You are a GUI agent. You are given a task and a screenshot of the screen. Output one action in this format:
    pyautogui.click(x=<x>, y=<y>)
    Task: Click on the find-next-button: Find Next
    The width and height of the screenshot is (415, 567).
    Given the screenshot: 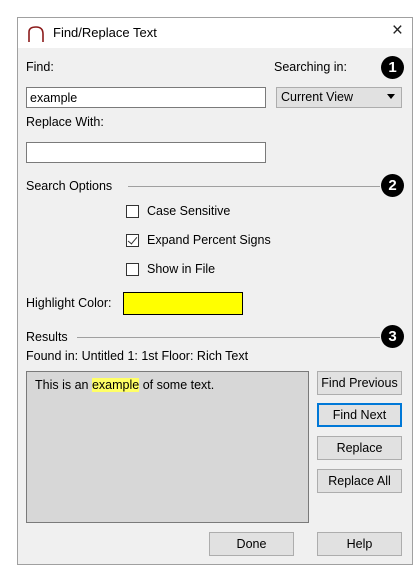 What is the action you would take?
    pyautogui.click(x=359, y=415)
    